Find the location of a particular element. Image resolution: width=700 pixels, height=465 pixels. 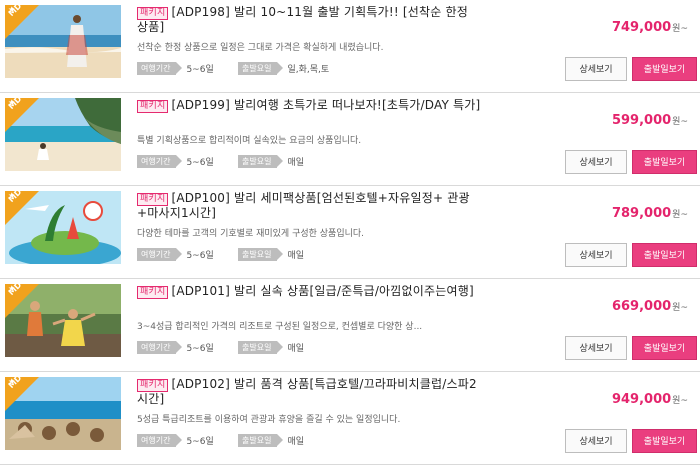

price-value: 789,000 is located at coordinates (641, 213).